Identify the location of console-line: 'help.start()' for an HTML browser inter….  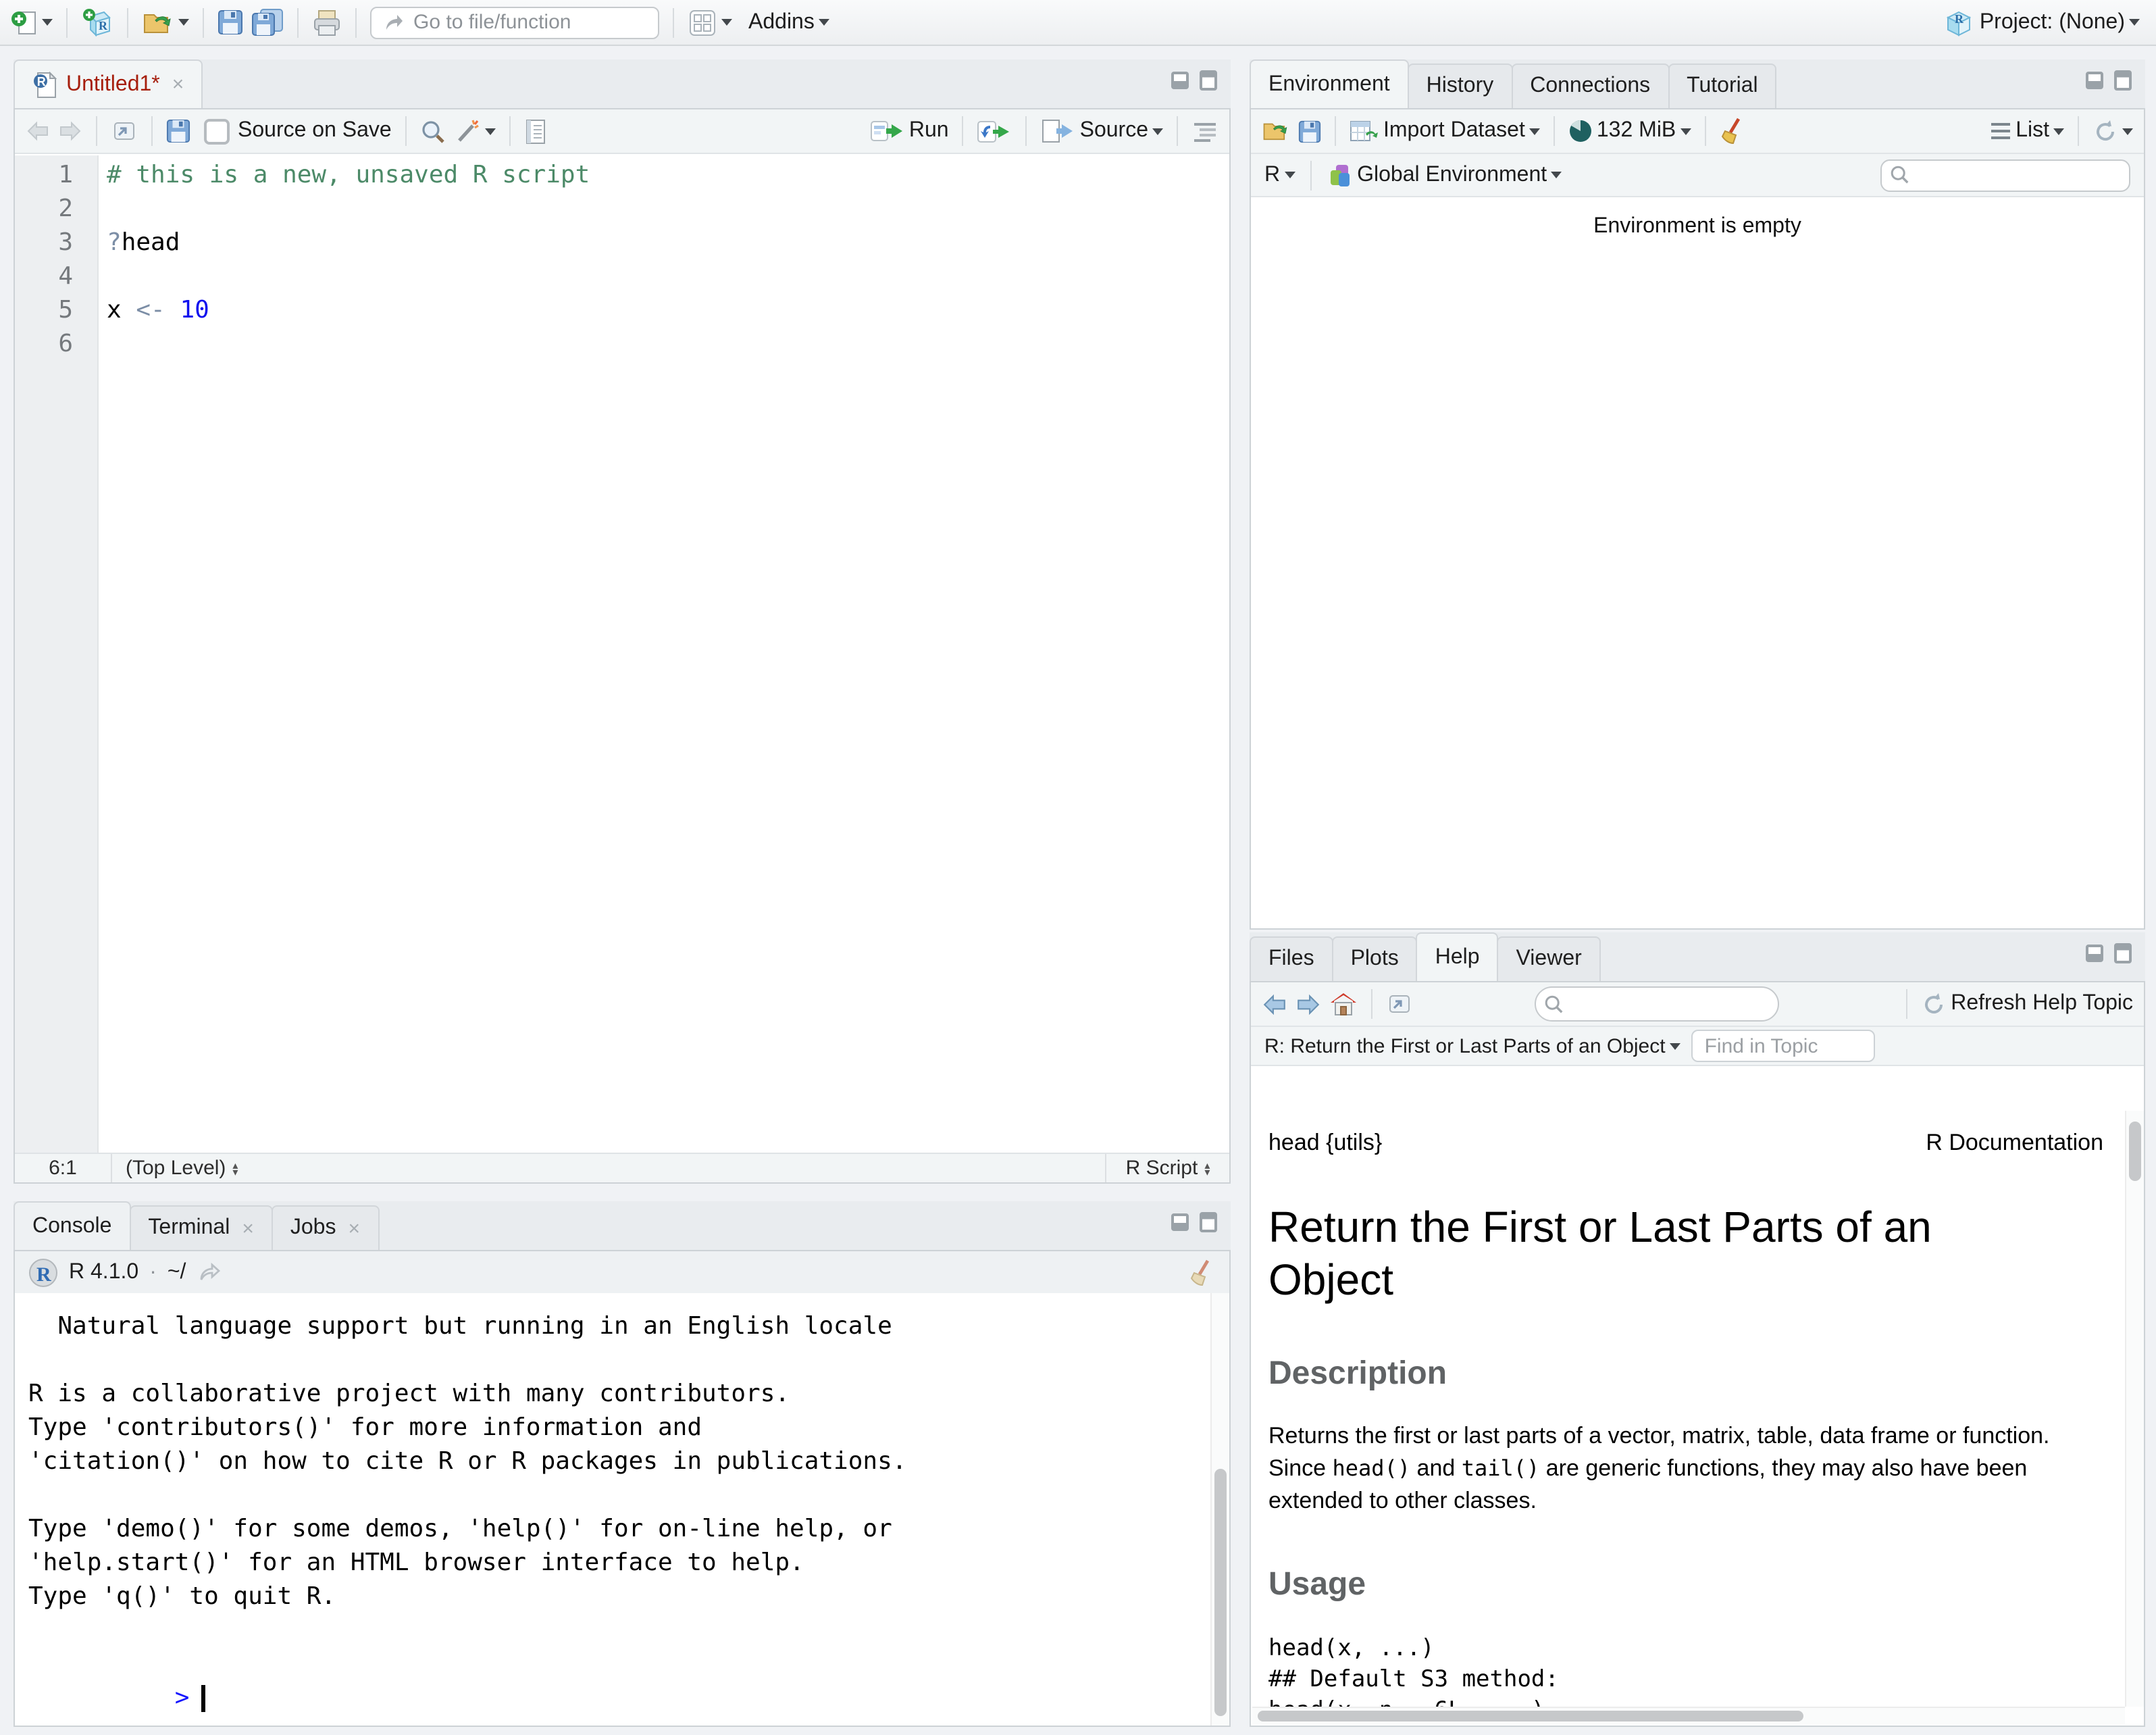
(416, 1563).